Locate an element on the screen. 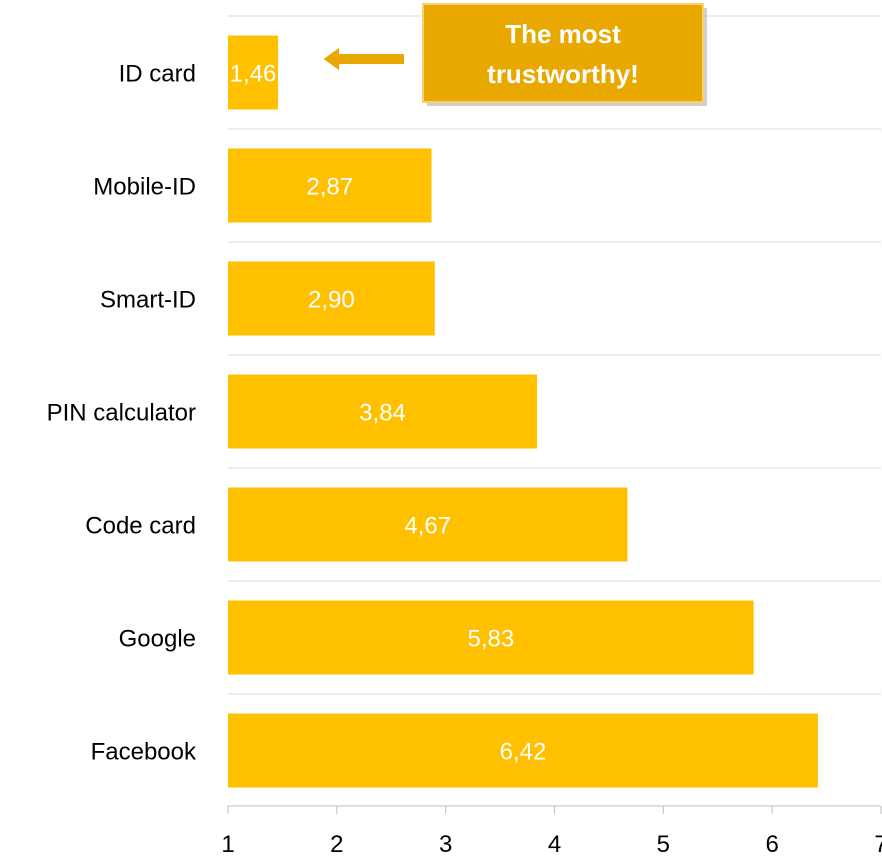 The height and width of the screenshot is (861, 882). category-label: Mobile-ID is located at coordinates (144, 187).